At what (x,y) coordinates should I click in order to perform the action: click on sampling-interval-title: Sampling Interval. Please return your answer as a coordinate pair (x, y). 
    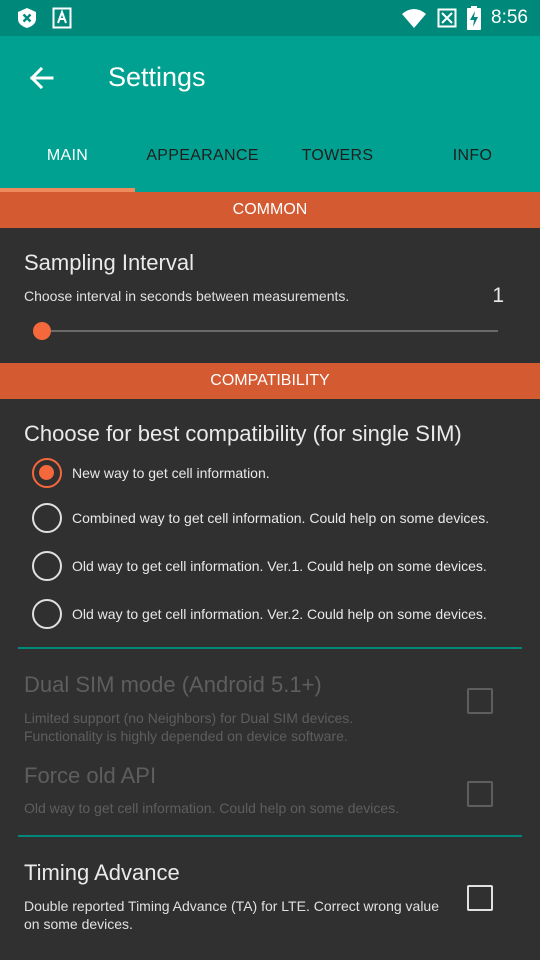
    Looking at the image, I should click on (109, 262).